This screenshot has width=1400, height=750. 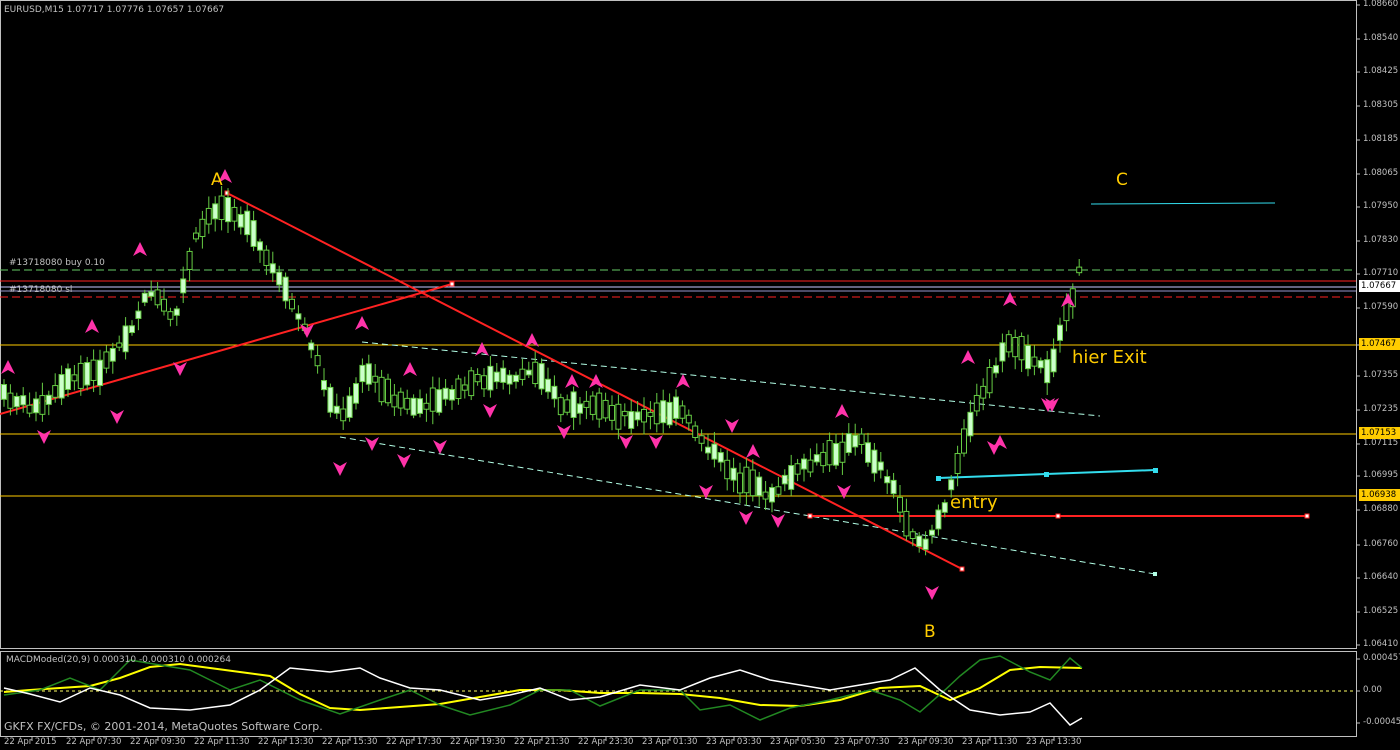 What do you see at coordinates (1372, 690) in the screenshot?
I see `macd-tick-label: 0.00` at bounding box center [1372, 690].